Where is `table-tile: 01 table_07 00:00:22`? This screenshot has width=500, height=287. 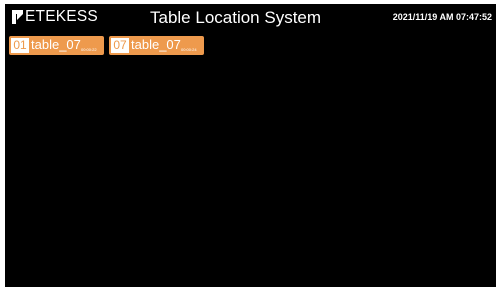
table-tile: 01 table_07 00:00:22 is located at coordinates (56, 45).